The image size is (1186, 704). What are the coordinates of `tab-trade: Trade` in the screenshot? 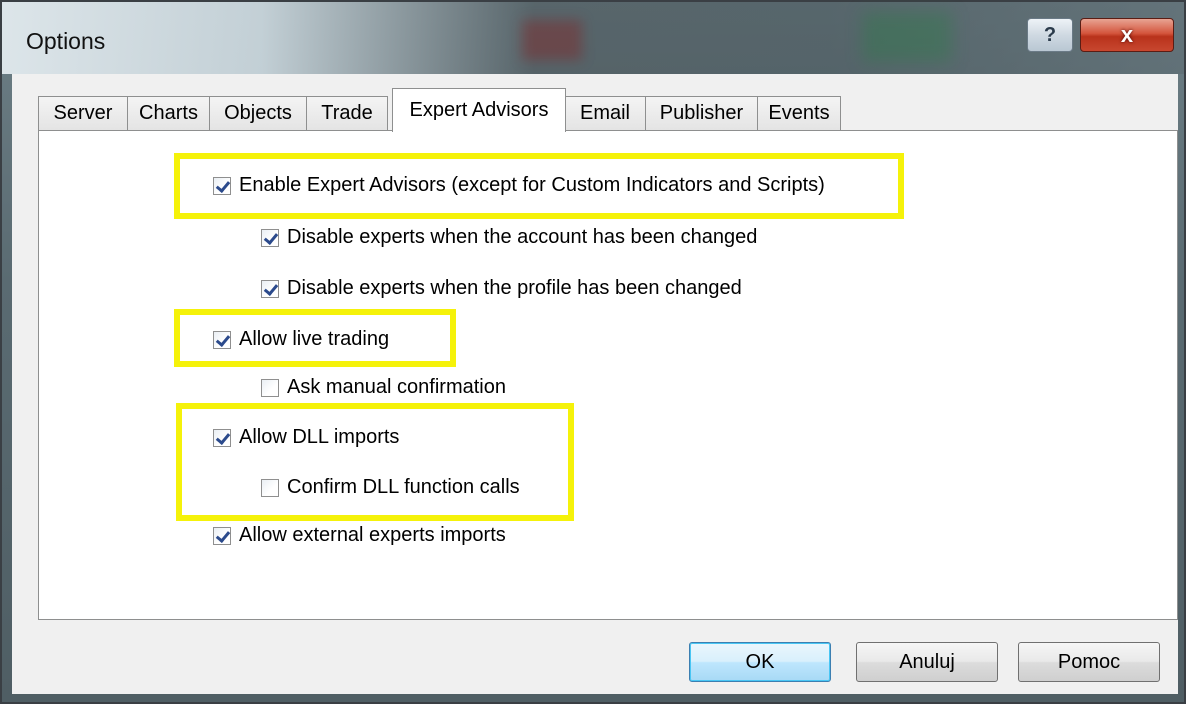 It's located at (347, 113).